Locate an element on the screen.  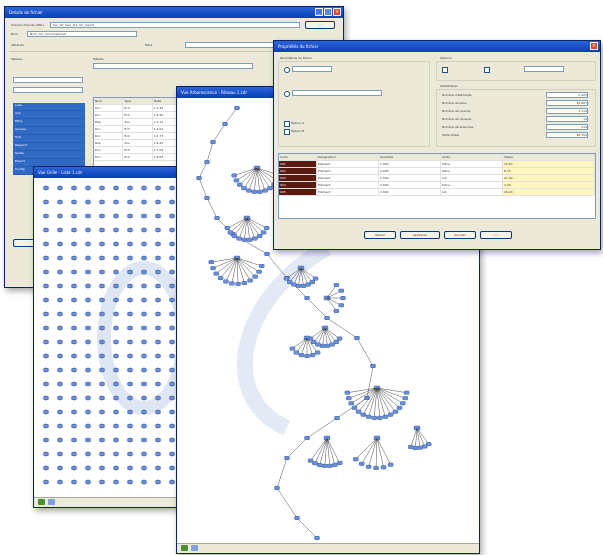
table-row: 005 Elément 1.000 Lot 16.40 is located at coordinates (437, 192).